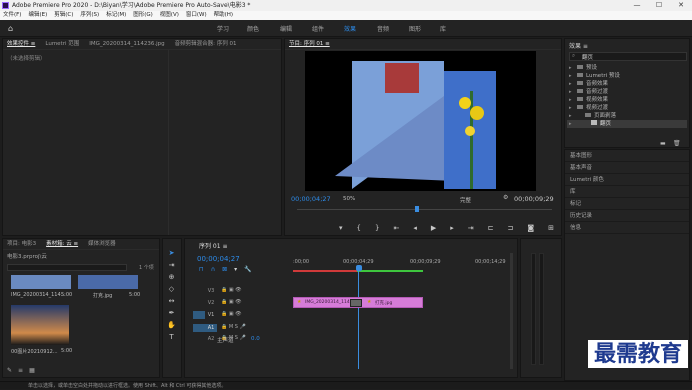 This screenshot has height=390, width=692. Describe the element at coordinates (358, 319) in the screenshot. I see `timeline-playhead-line` at that location.